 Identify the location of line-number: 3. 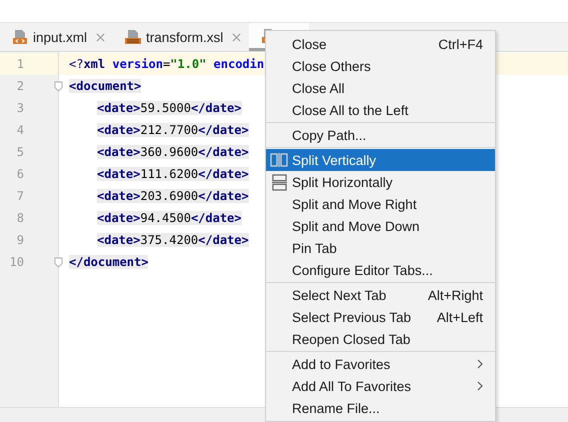
(20, 108).